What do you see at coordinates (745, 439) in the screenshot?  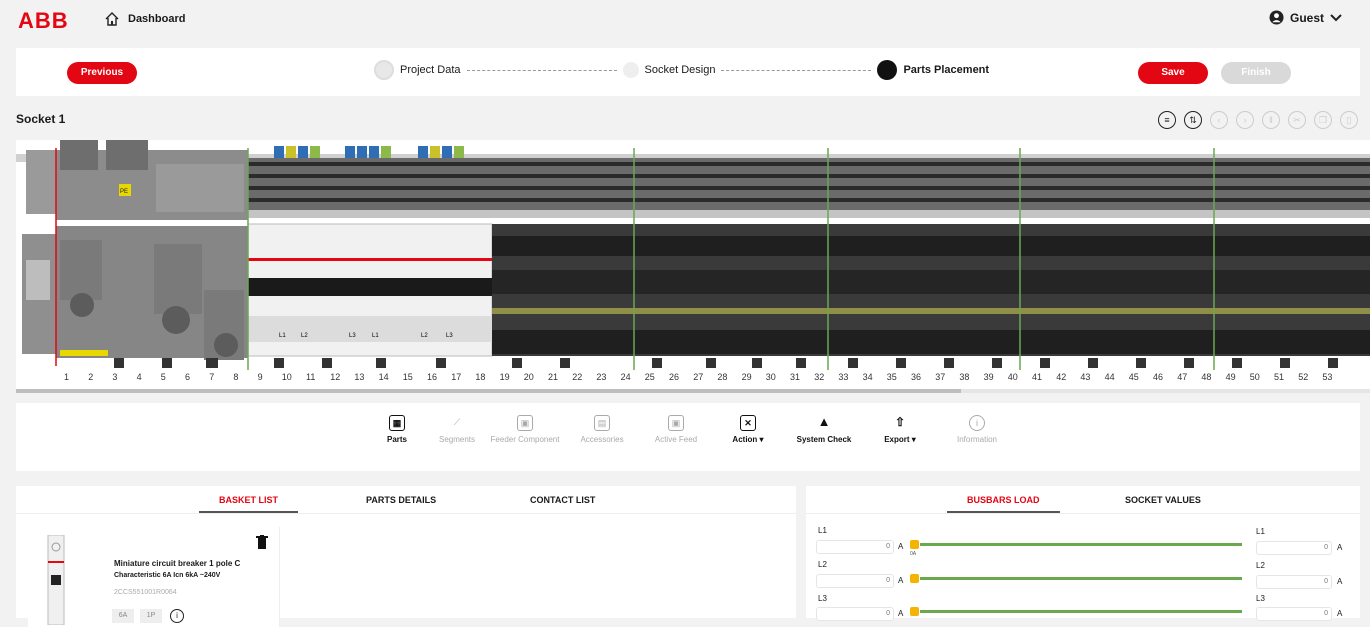 I see `action-label: Action` at bounding box center [745, 439].